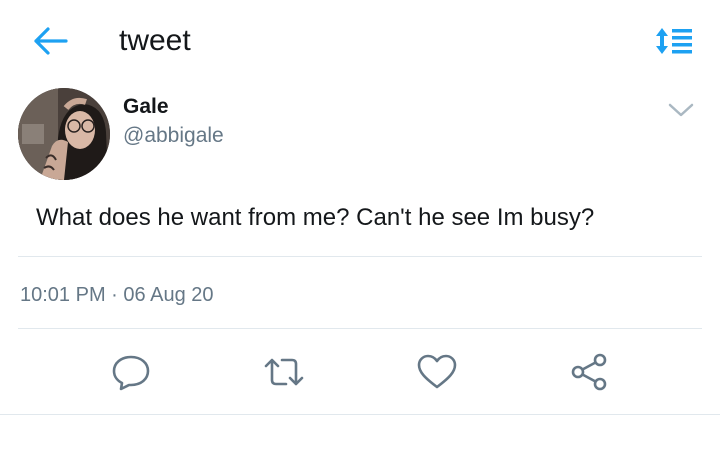  I want to click on sort-list-icon, so click(674, 41).